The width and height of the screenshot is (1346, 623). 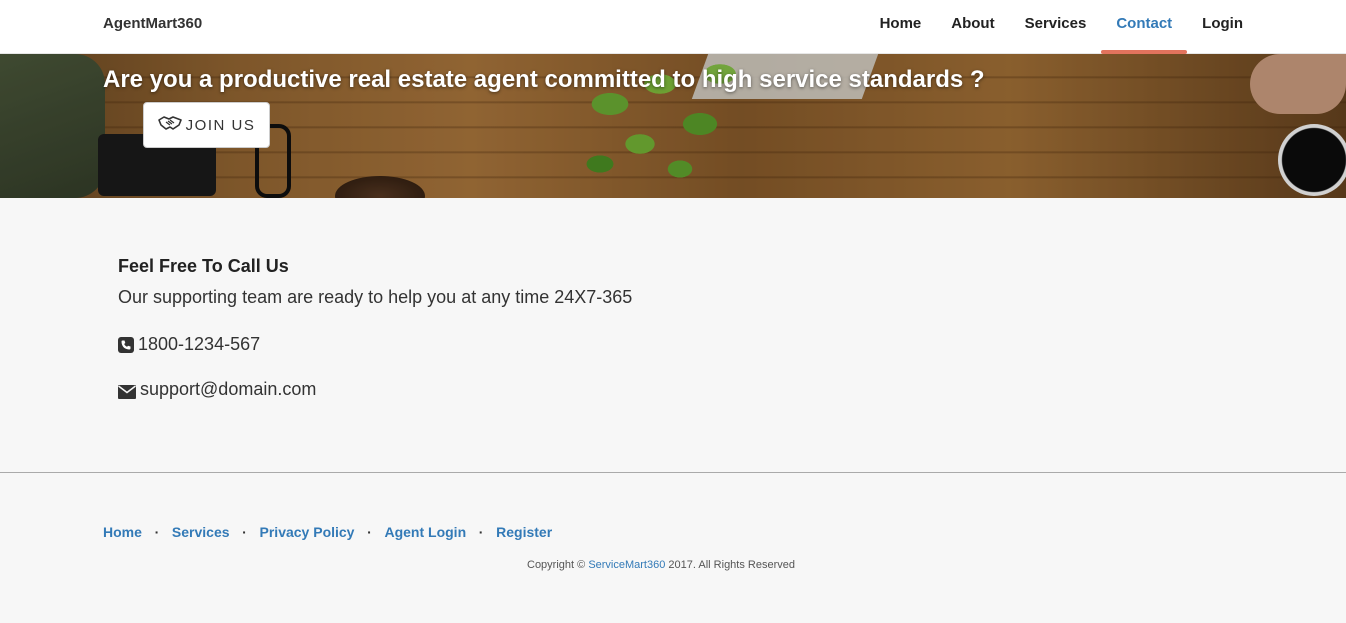 What do you see at coordinates (673, 472) in the screenshot?
I see `footer-divider` at bounding box center [673, 472].